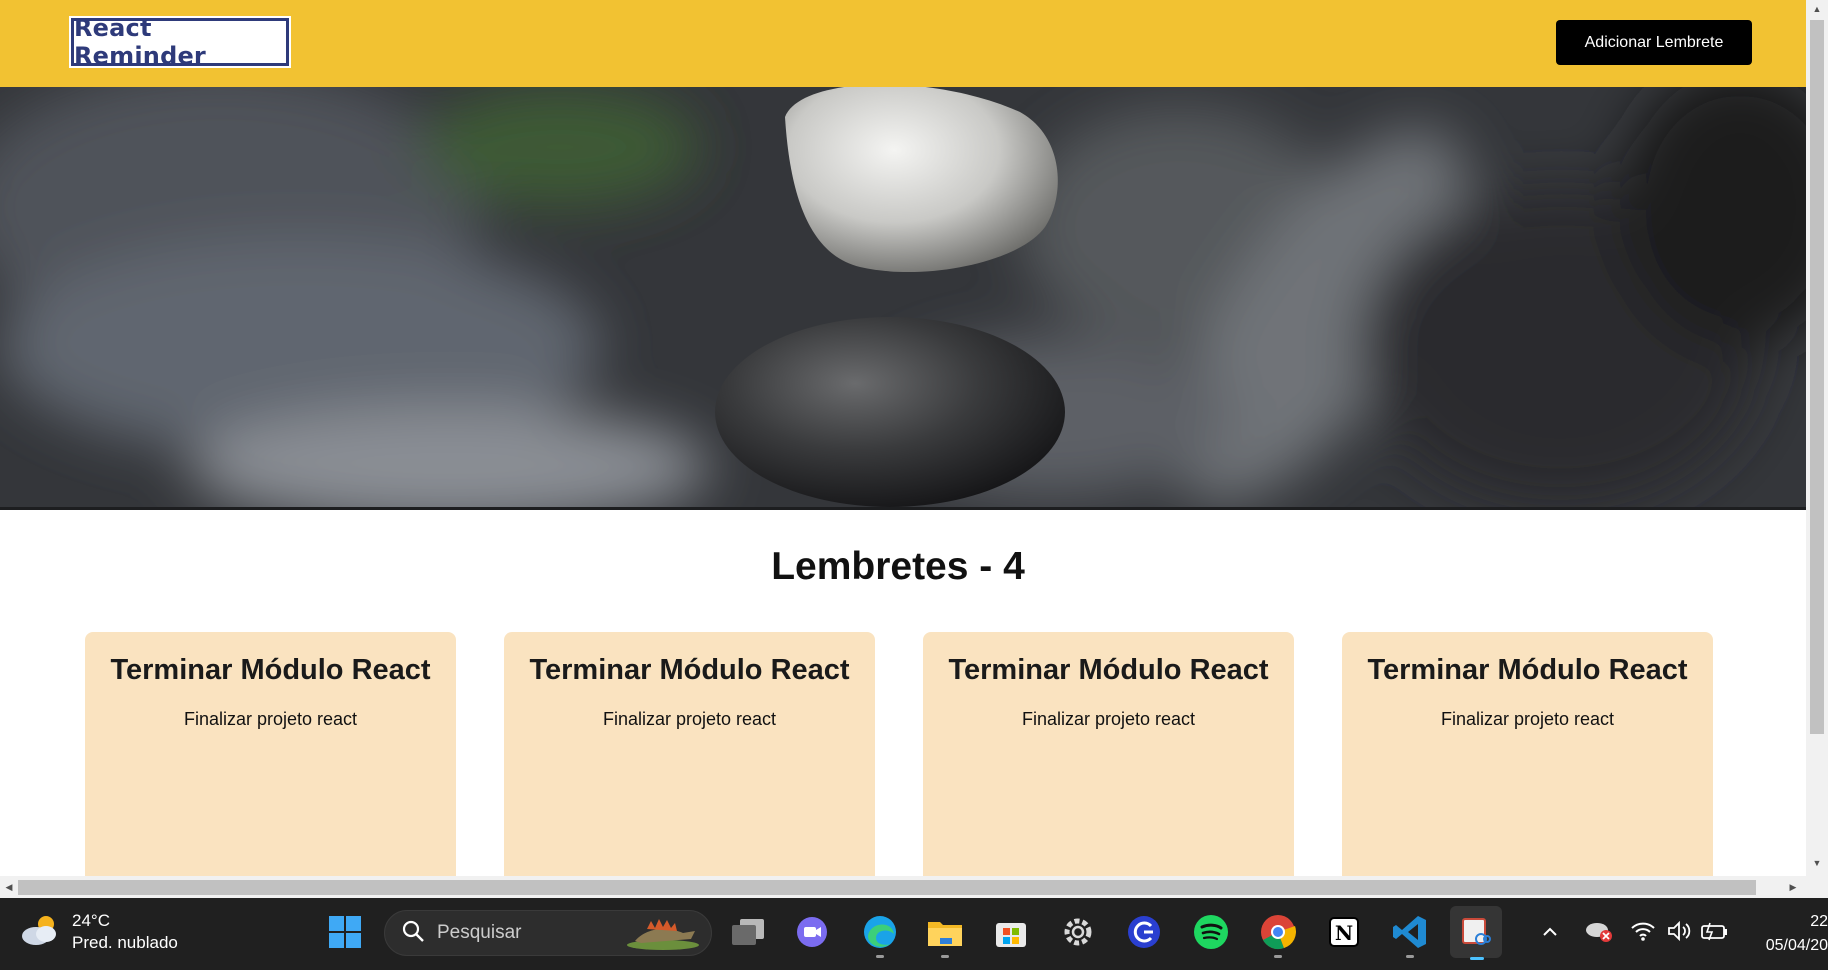 Image resolution: width=1828 pixels, height=970 pixels. I want to click on weather-widget: 24°C Pred. nublado, so click(98, 932).